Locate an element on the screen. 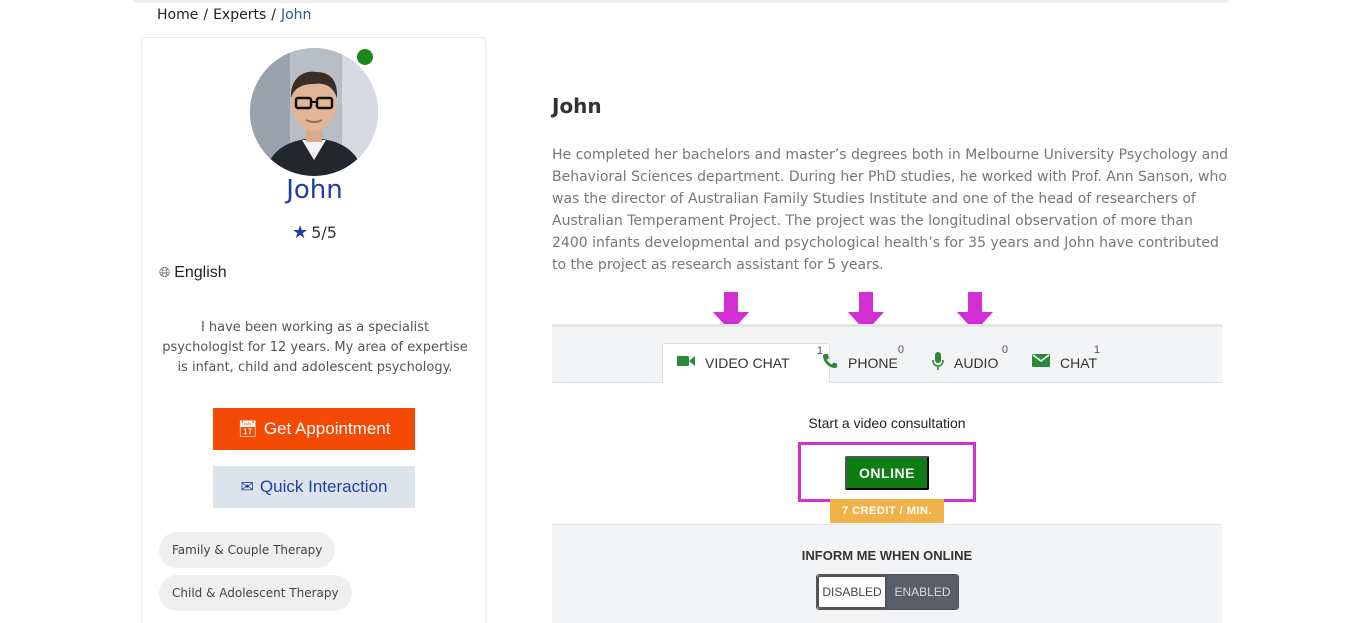 The image size is (1361, 623). get-appointment-button: 📅︎ Get Appointment is located at coordinates (314, 429).